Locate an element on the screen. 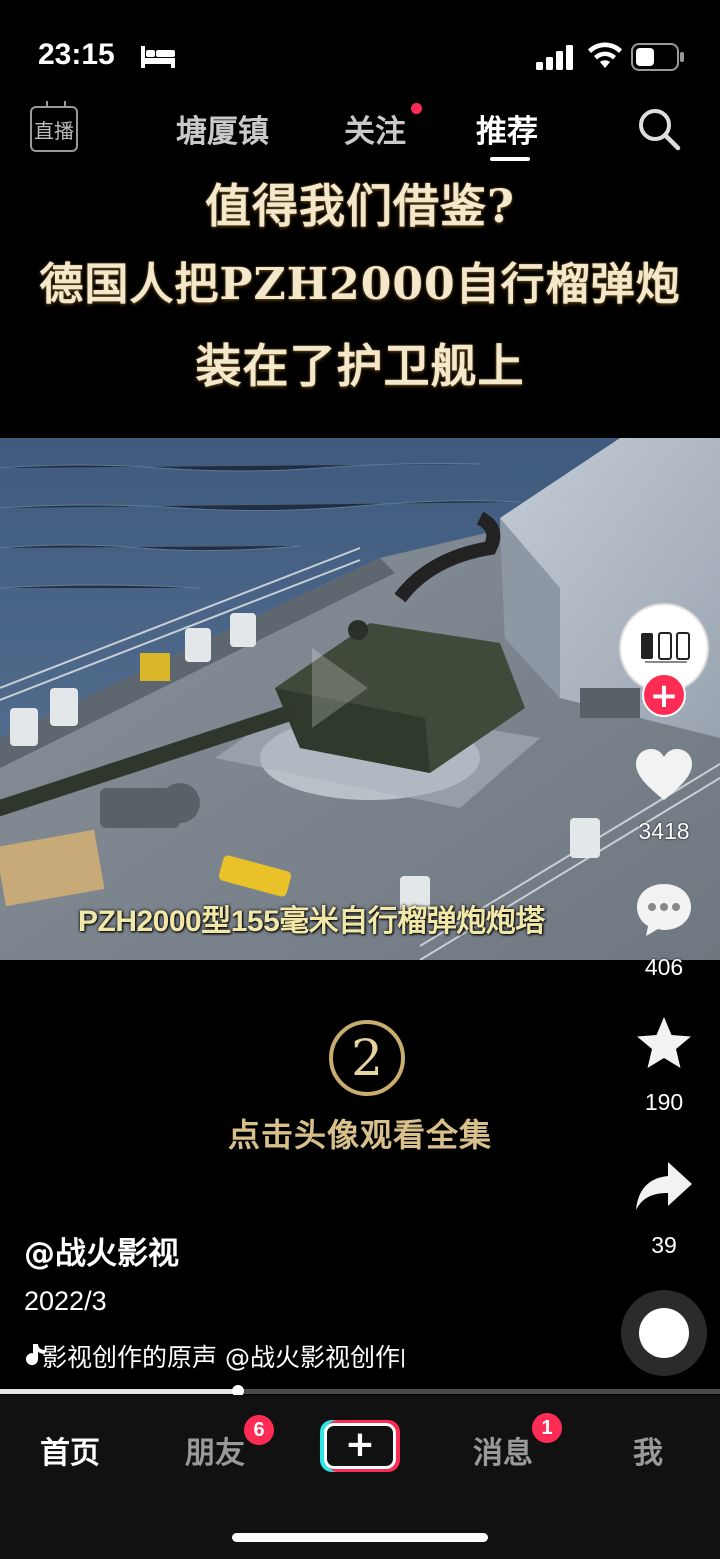 The image size is (720, 1559). plus-icon: + is located at coordinates (360, 1446).